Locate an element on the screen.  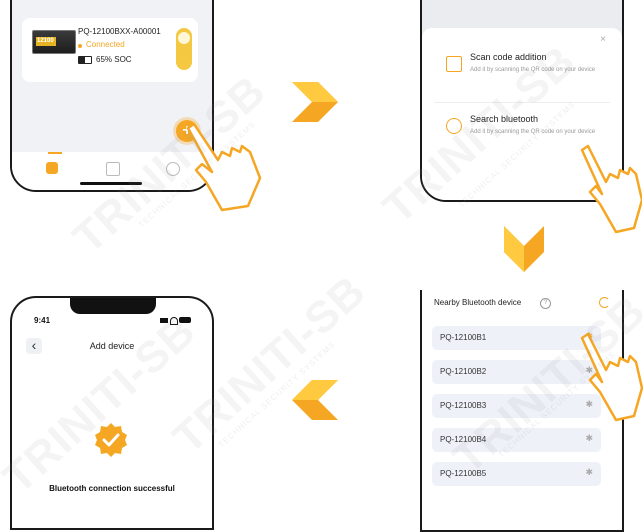
arrow-down-icon is located at coordinates (524, 249).